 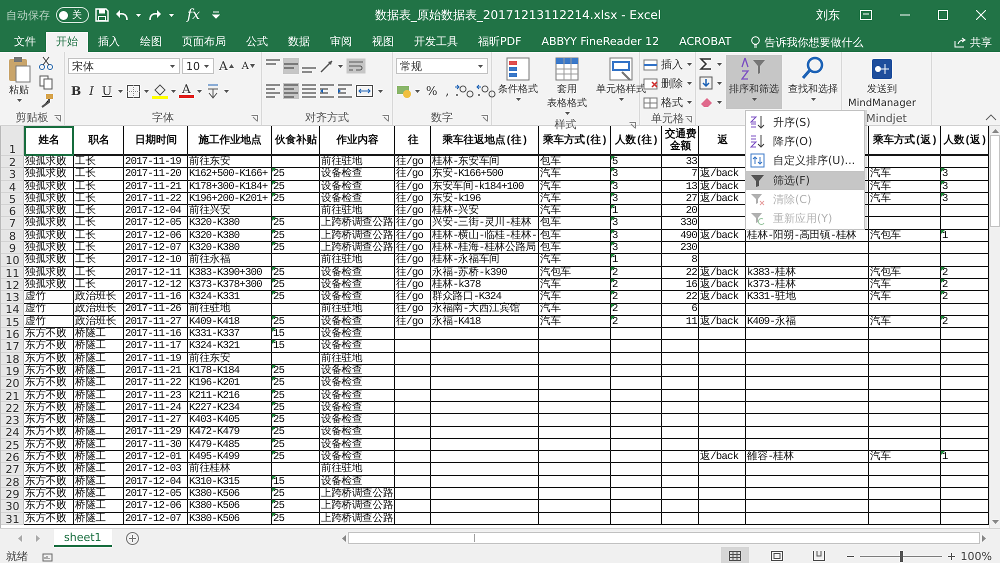 I want to click on underline-button: U, so click(x=107, y=91).